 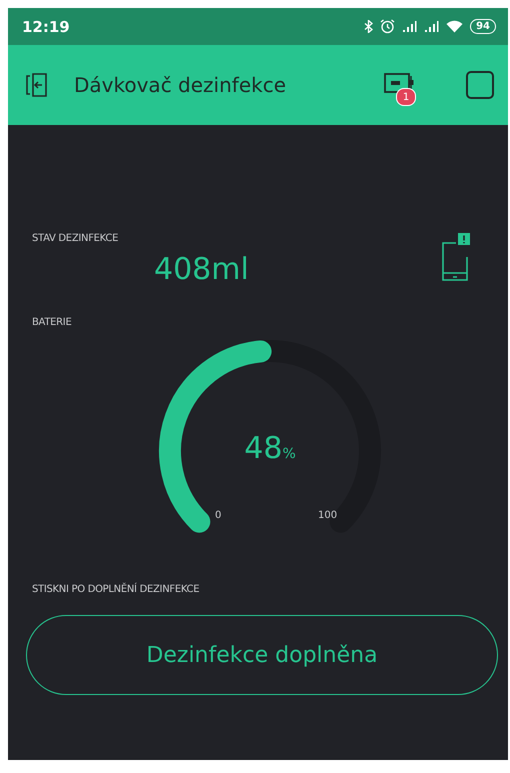 What do you see at coordinates (388, 26) in the screenshot?
I see `alarm-icon` at bounding box center [388, 26].